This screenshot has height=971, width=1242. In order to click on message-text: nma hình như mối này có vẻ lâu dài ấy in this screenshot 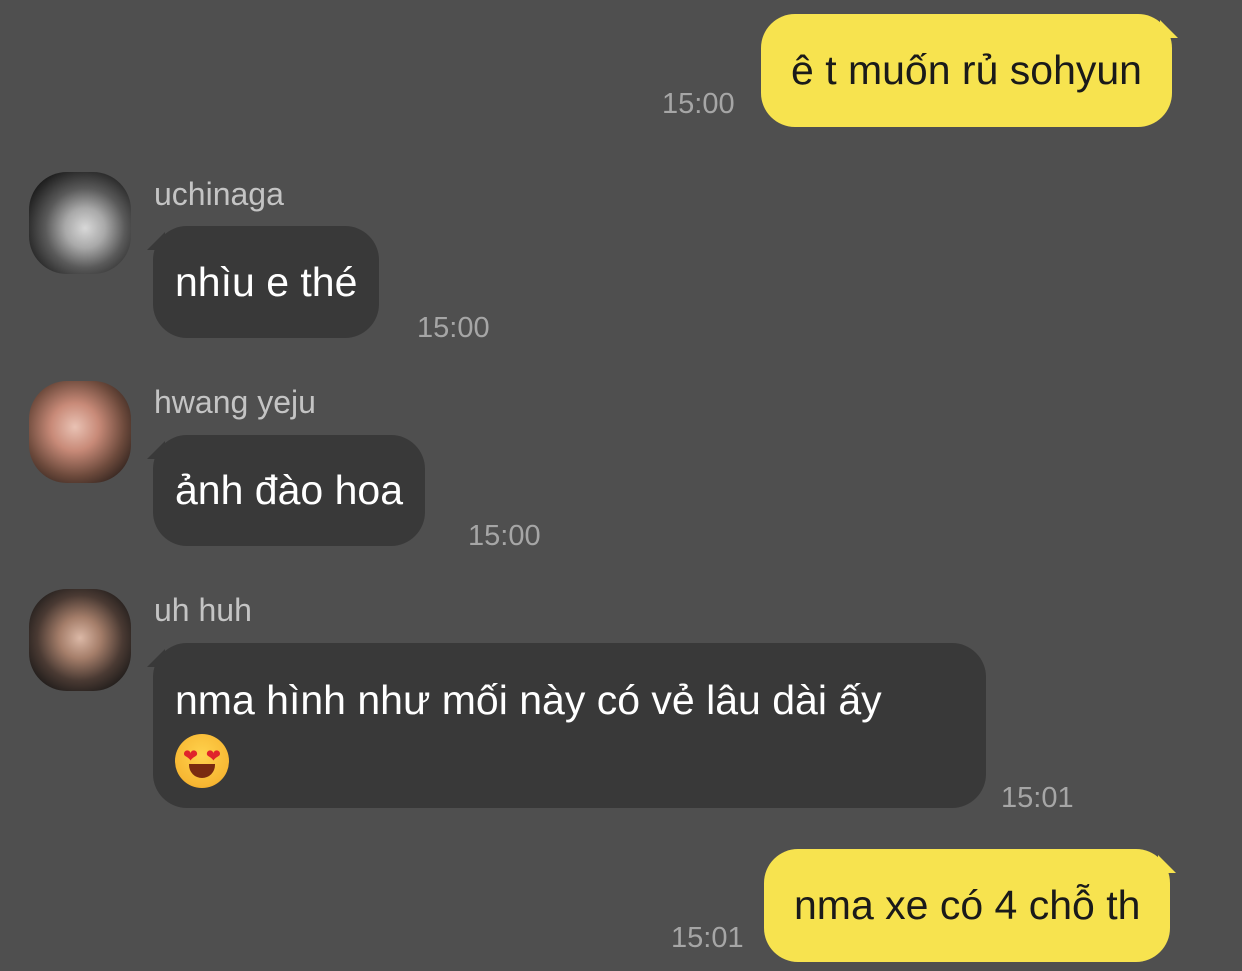, I will do `click(528, 700)`.